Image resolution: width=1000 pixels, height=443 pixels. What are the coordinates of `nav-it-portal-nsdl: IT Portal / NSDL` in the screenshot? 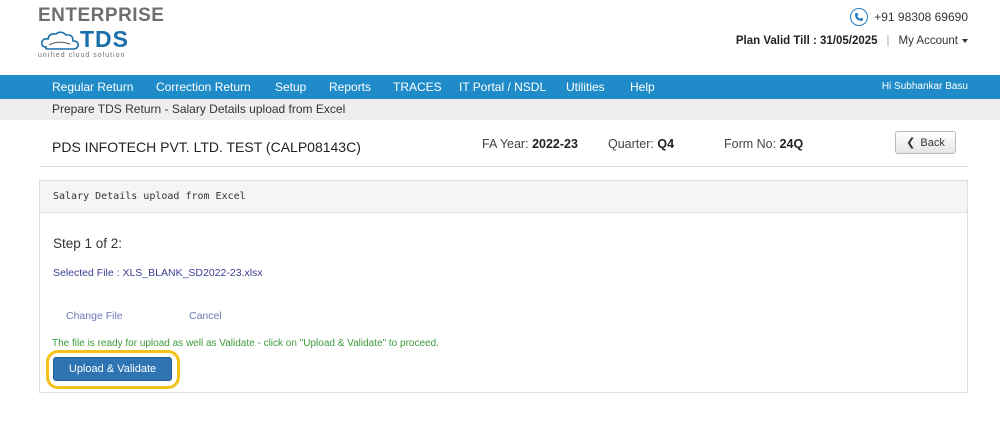 It's located at (502, 87).